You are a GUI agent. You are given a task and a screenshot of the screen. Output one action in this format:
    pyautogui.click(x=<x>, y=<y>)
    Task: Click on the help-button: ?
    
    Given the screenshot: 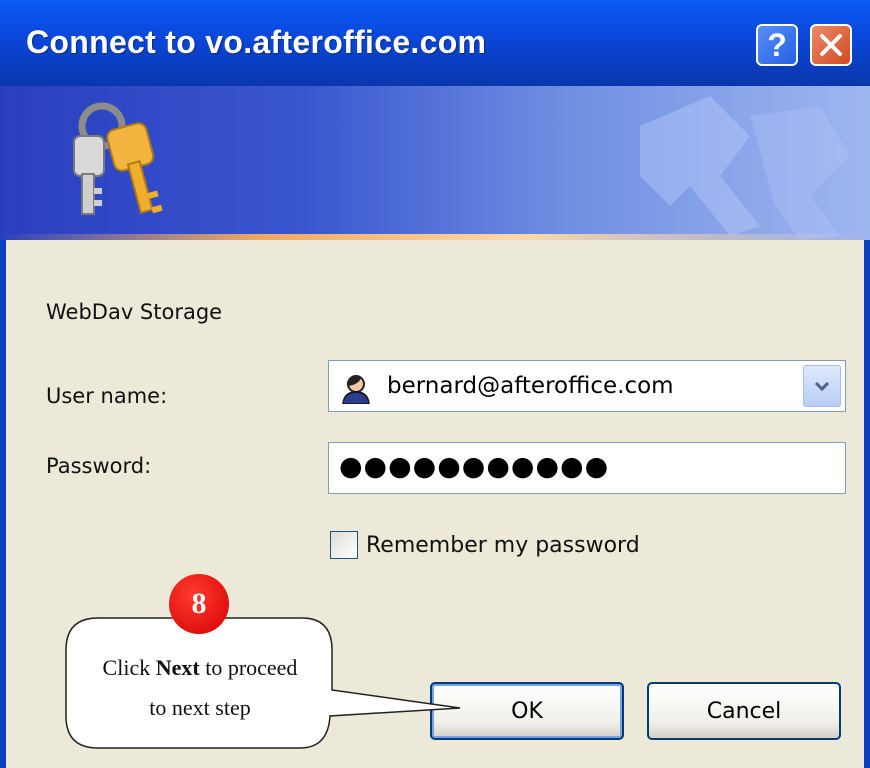 What is the action you would take?
    pyautogui.click(x=777, y=45)
    